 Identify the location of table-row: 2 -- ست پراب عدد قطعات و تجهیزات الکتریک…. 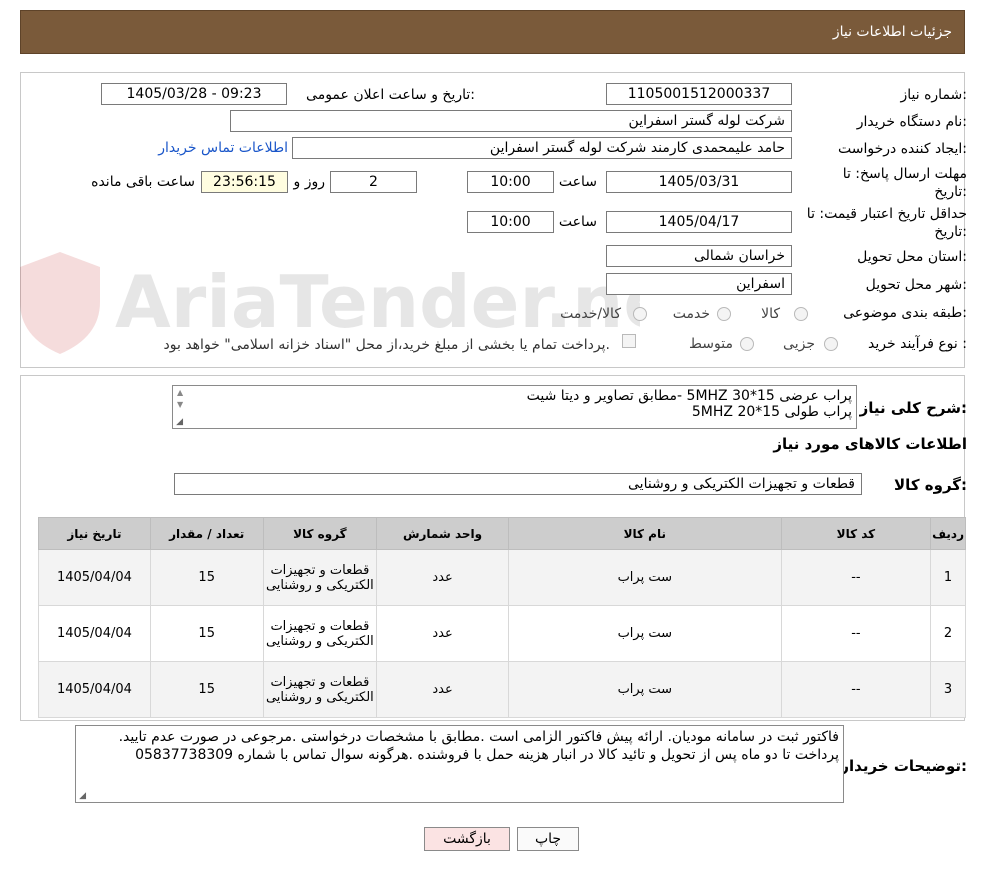
(502, 633).